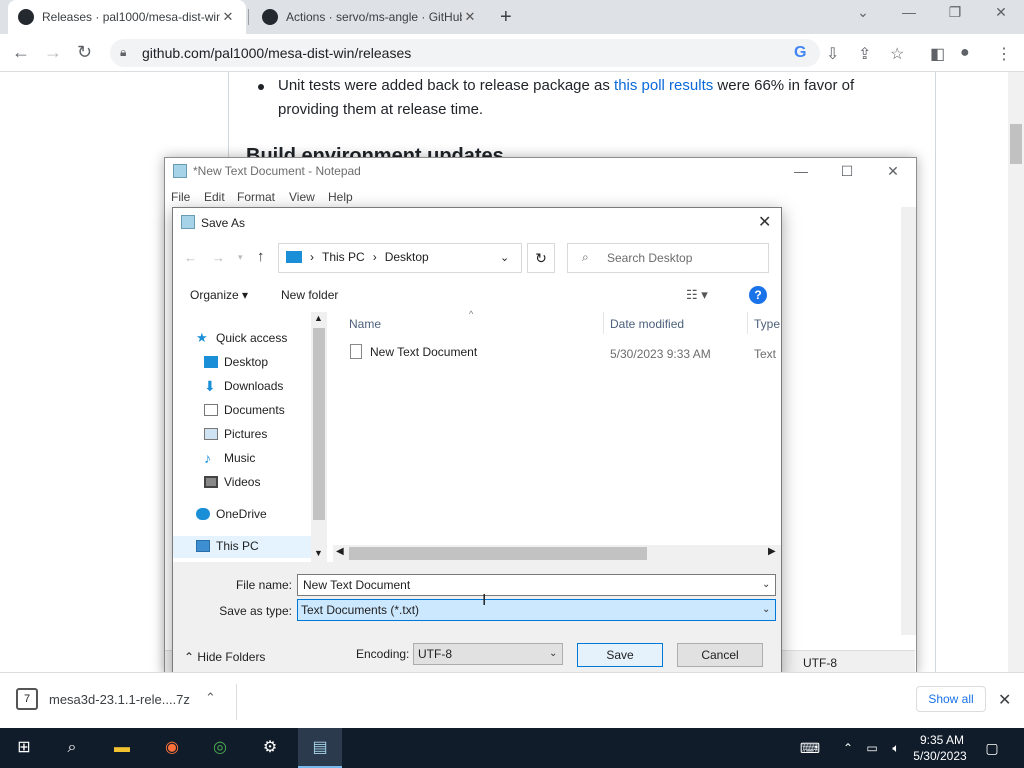  What do you see at coordinates (219, 295) in the screenshot?
I see `organize-button: Organize ▾` at bounding box center [219, 295].